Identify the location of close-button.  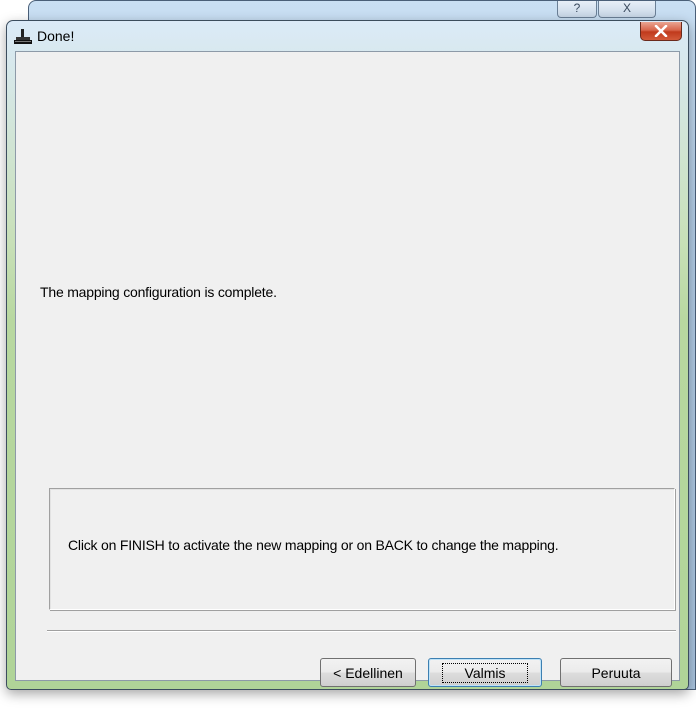
(661, 31).